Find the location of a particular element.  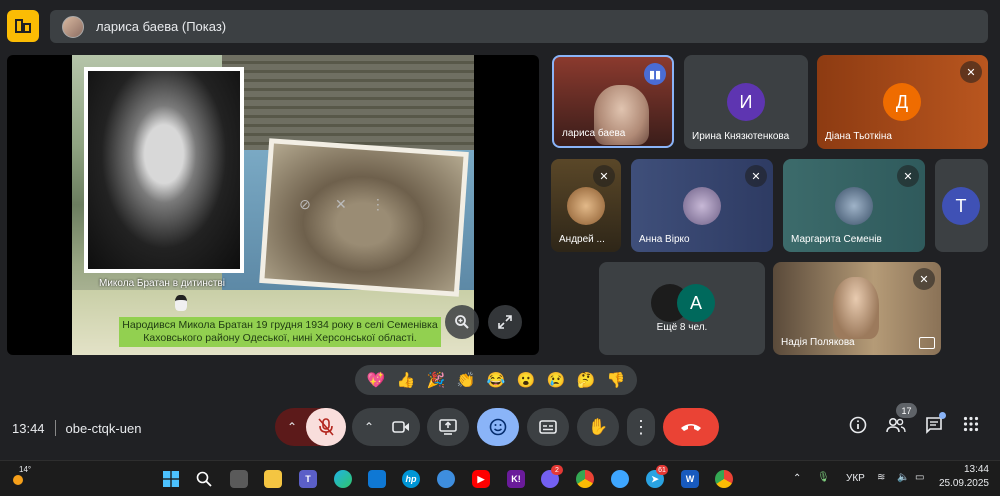

camera-toggle-button is located at coordinates (401, 427).